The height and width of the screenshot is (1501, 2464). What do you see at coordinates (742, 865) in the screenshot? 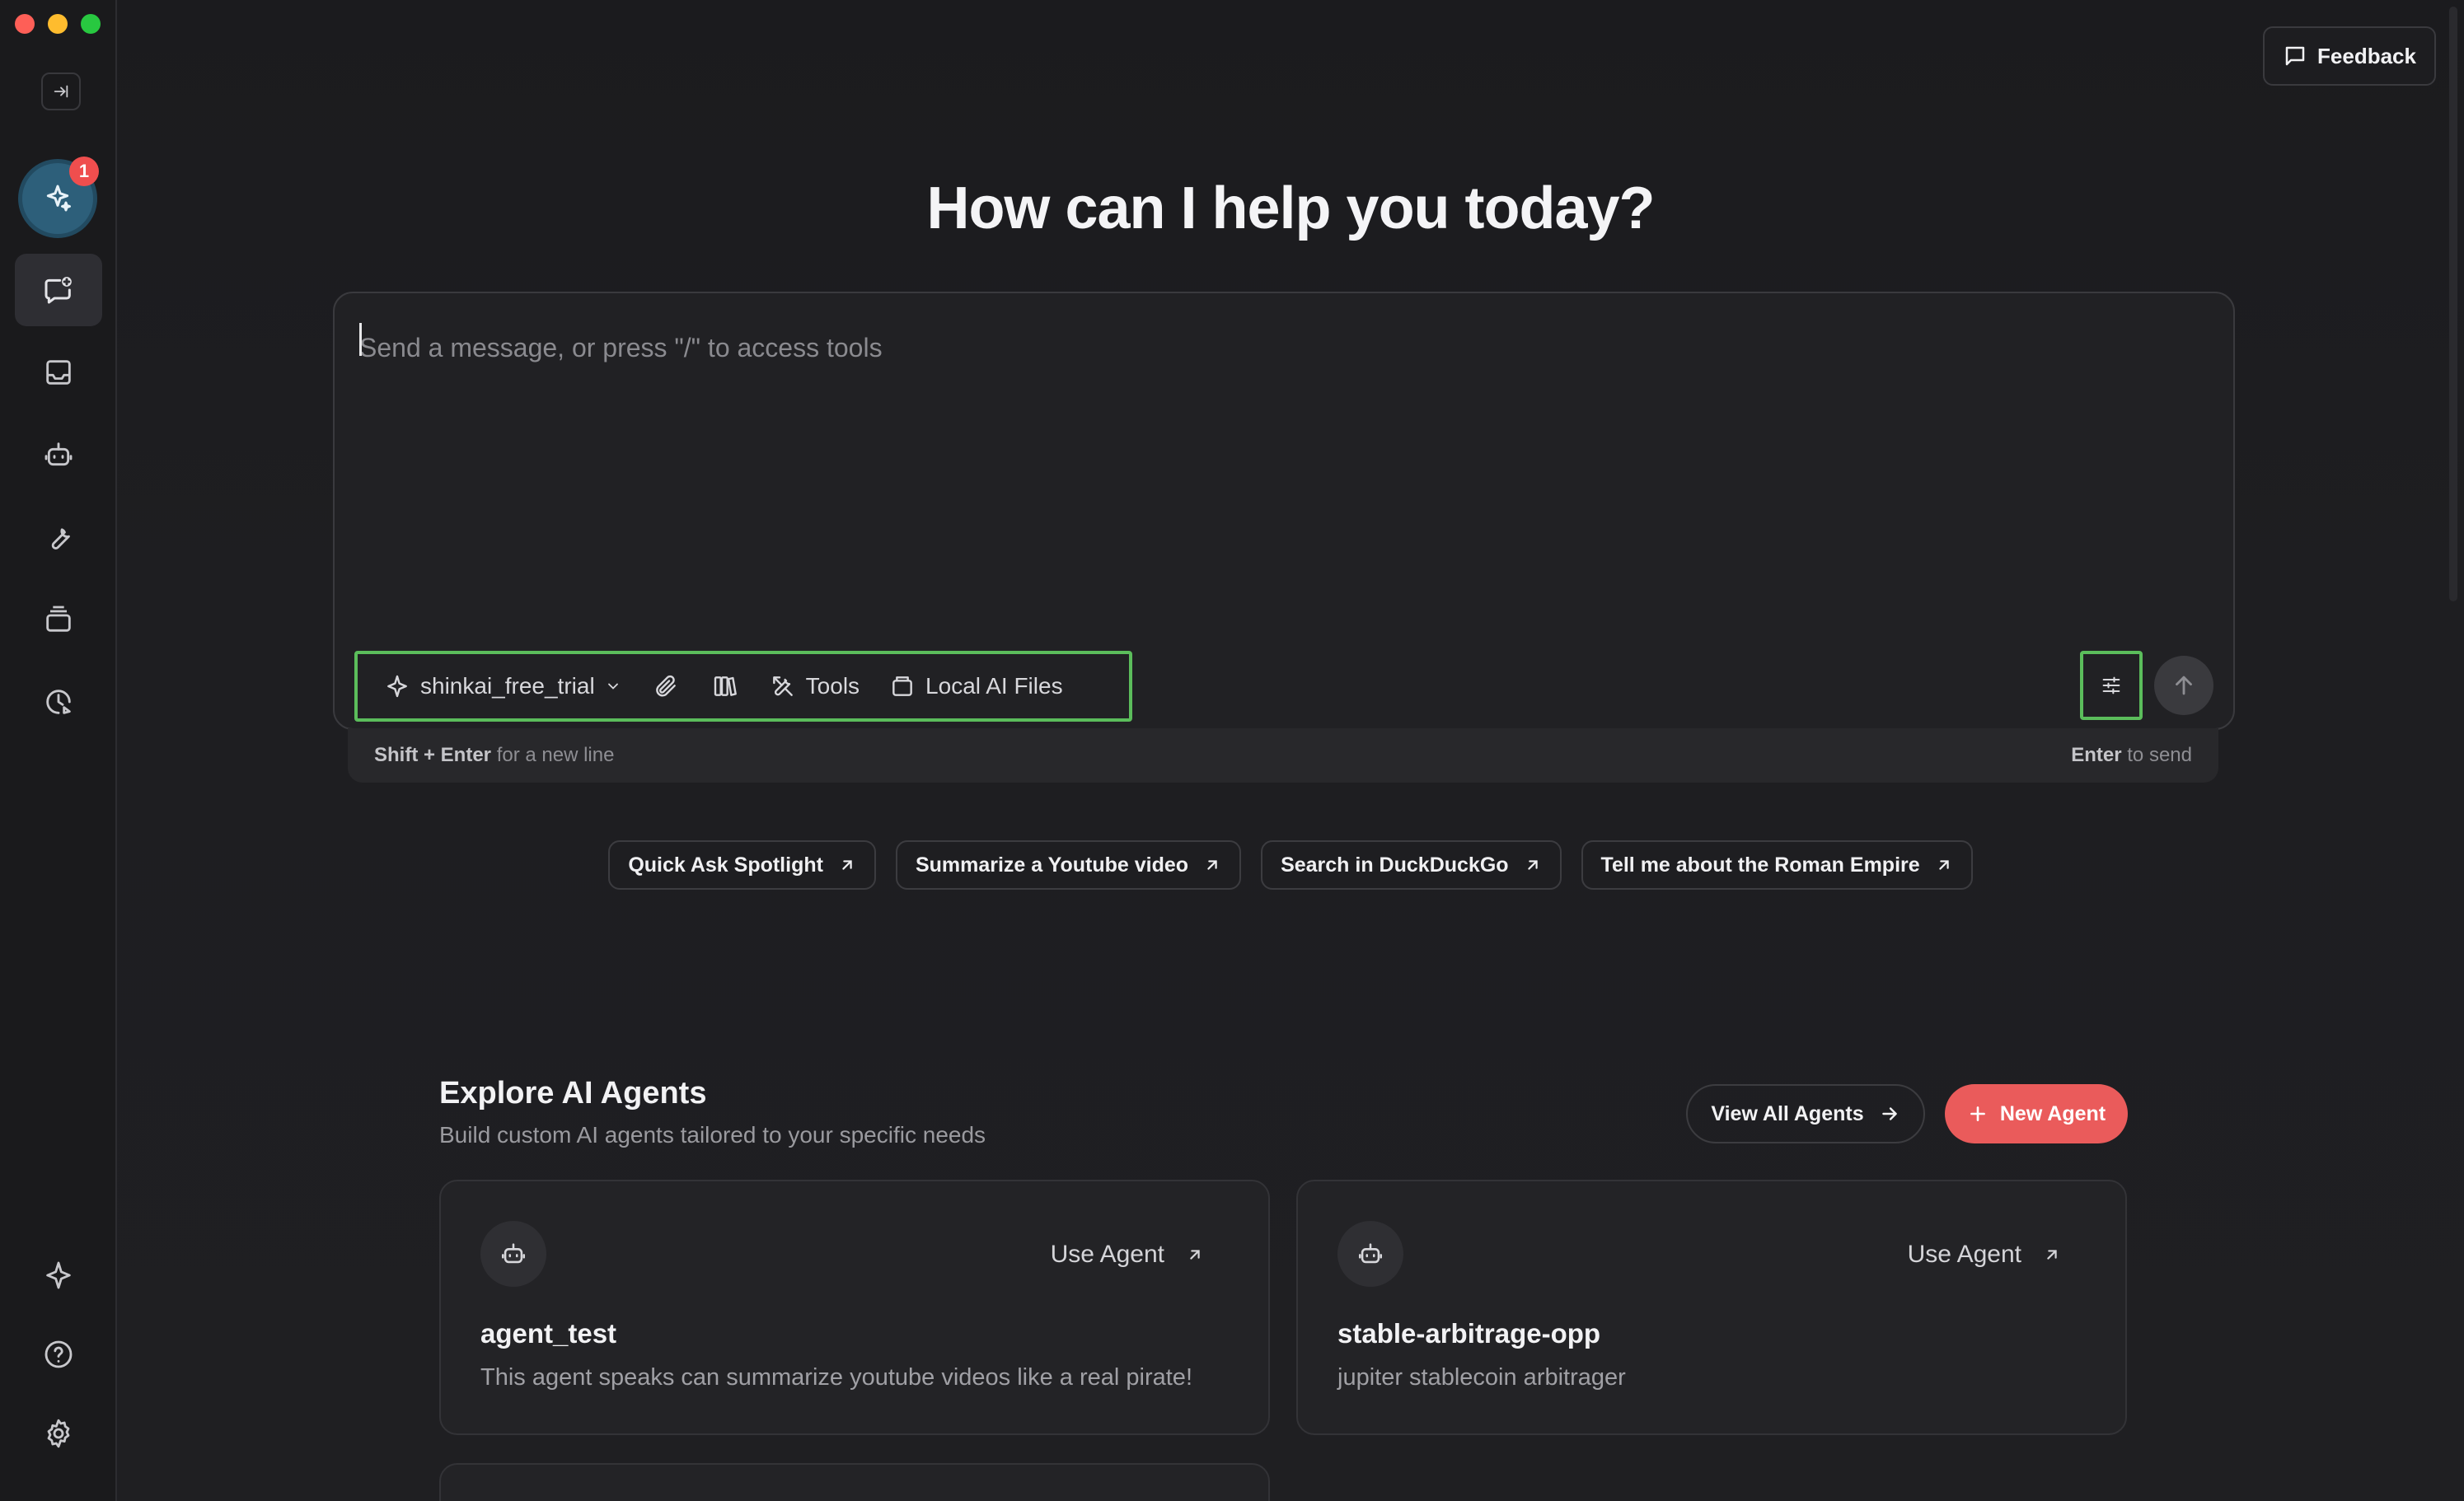
I see `suggestion-chip: Quick Ask Spotlight` at bounding box center [742, 865].